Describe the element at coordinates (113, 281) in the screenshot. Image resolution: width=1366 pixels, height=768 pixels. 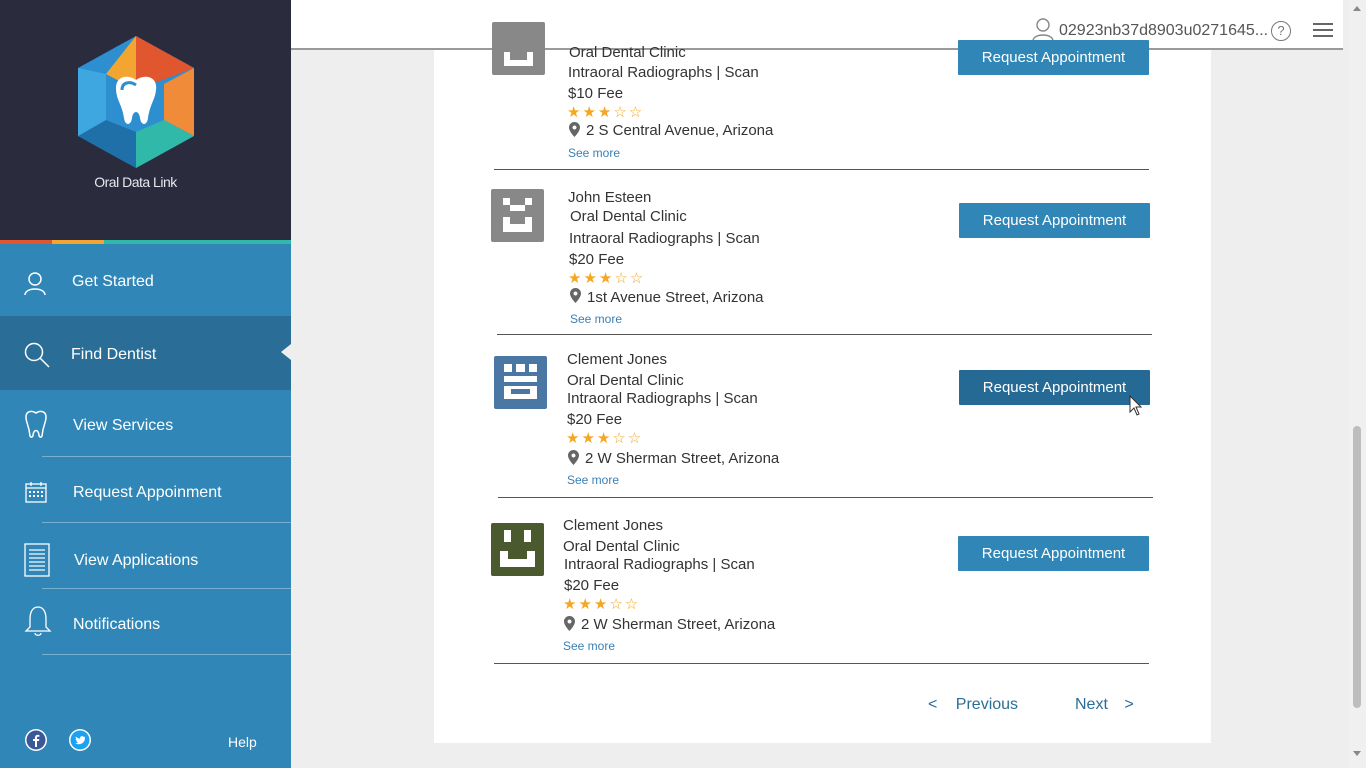
I see `nav-label: Get Started` at that location.